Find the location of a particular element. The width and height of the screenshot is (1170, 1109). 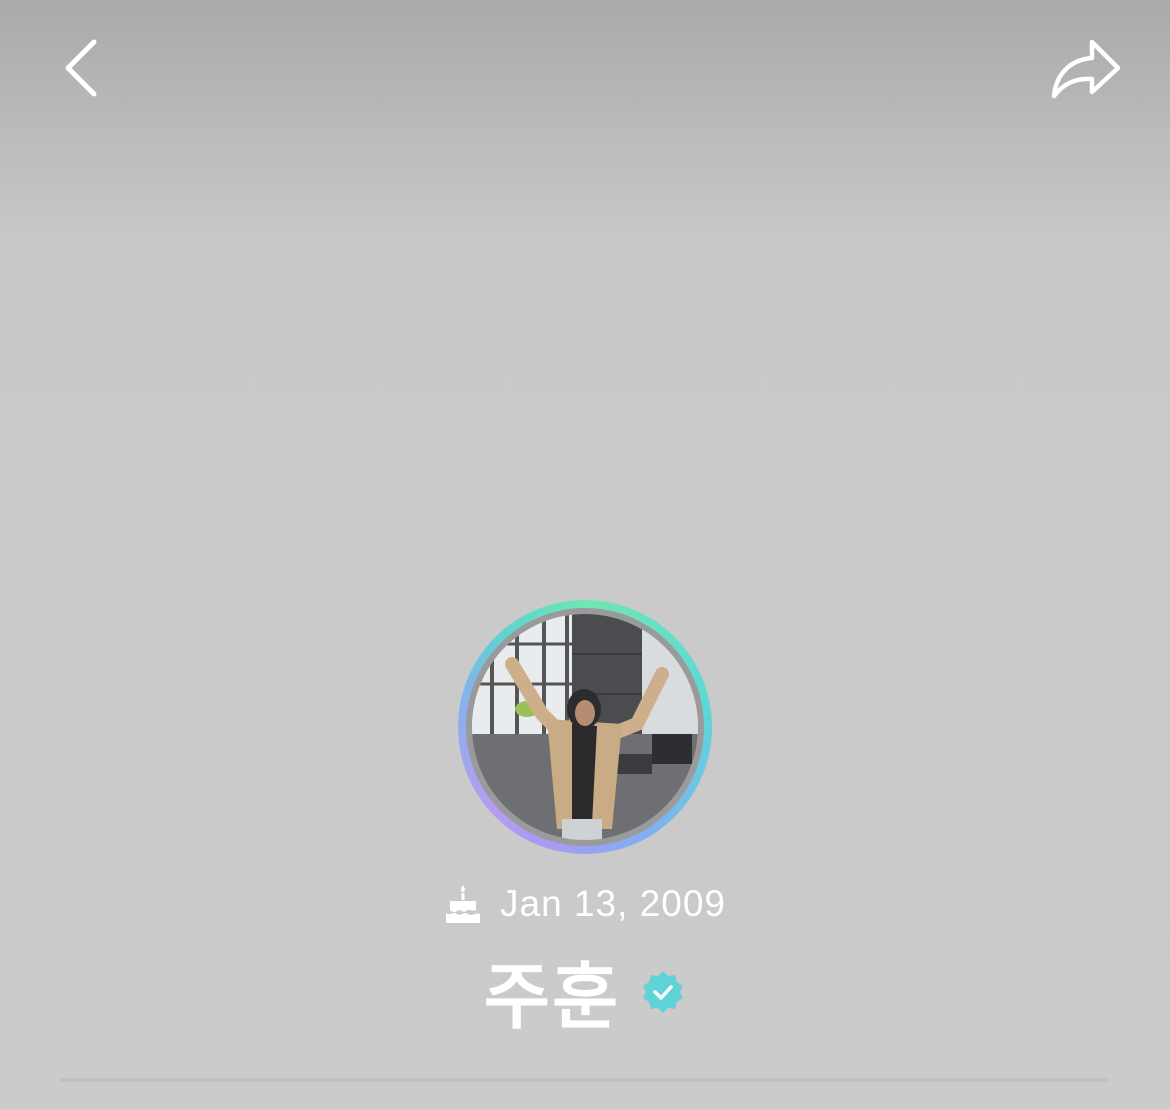

chevron-left-icon is located at coordinates (81, 68).